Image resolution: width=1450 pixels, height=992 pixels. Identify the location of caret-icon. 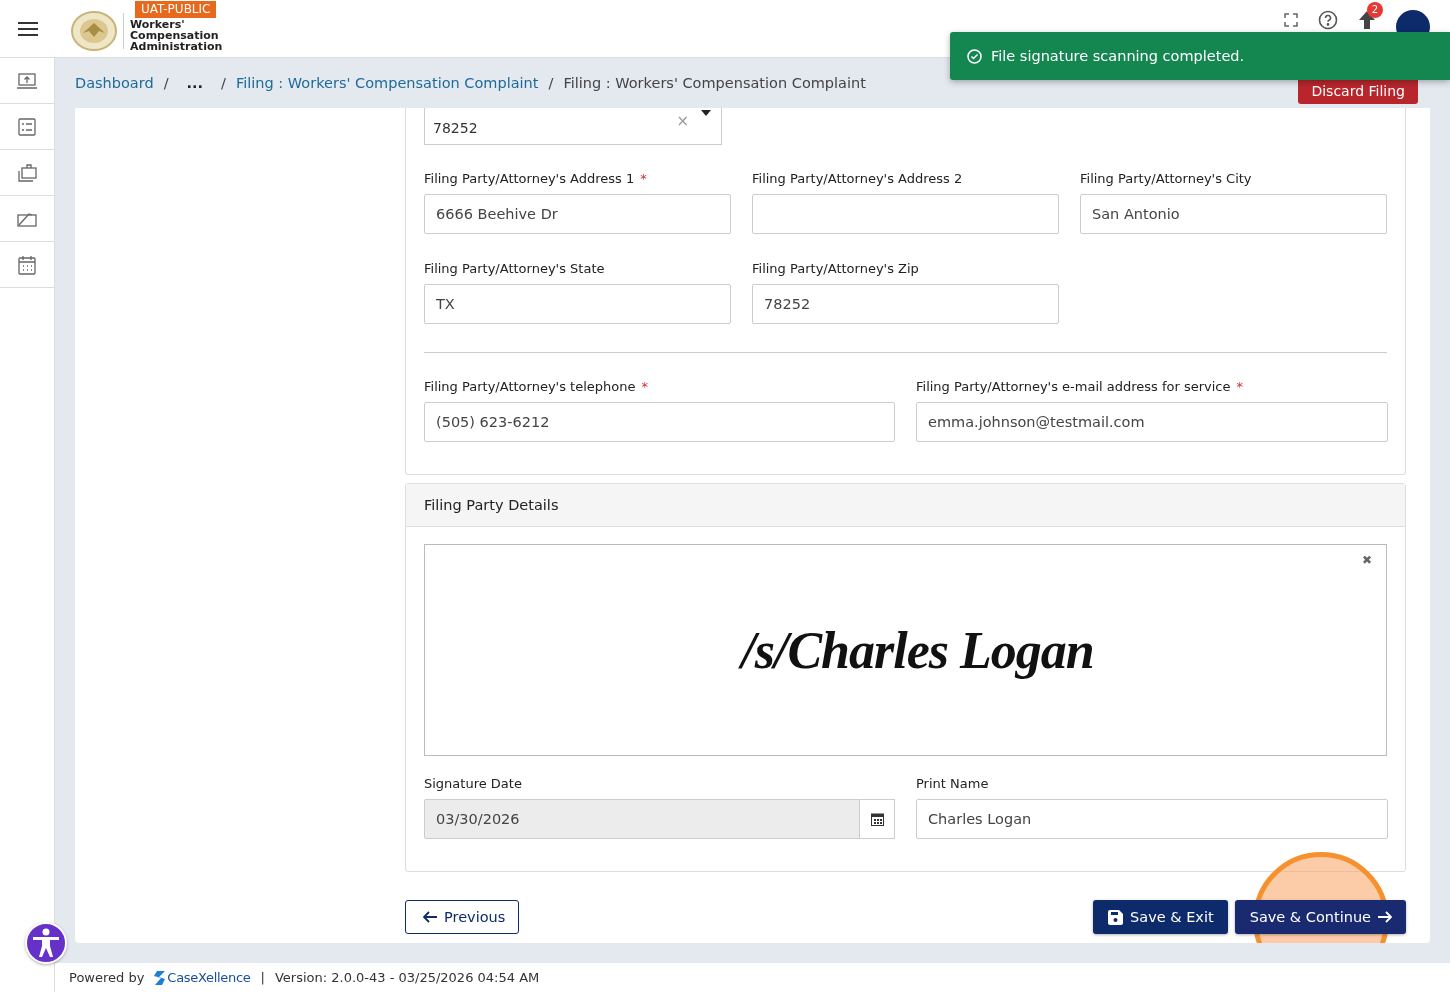
(706, 113).